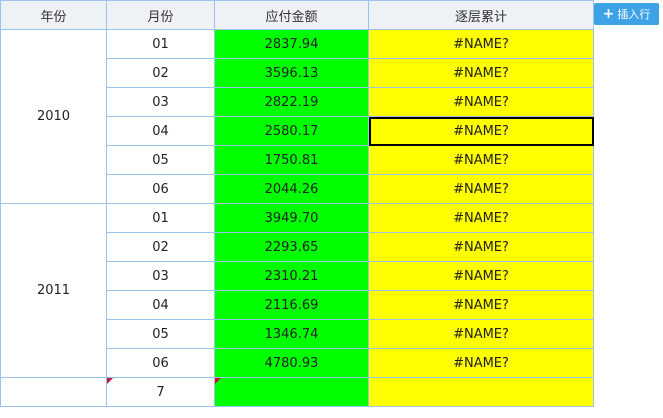 This screenshot has width=663, height=418. What do you see at coordinates (292, 189) in the screenshot?
I see `amount-cell: 2044.26` at bounding box center [292, 189].